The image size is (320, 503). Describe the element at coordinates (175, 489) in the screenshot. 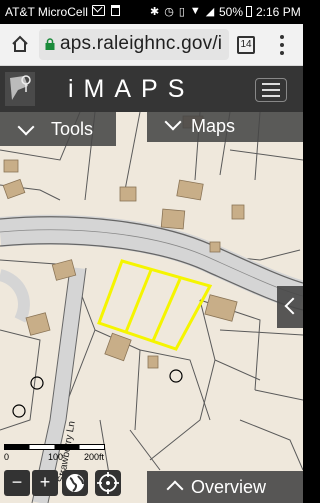

I see `chevron-up-icon` at that location.